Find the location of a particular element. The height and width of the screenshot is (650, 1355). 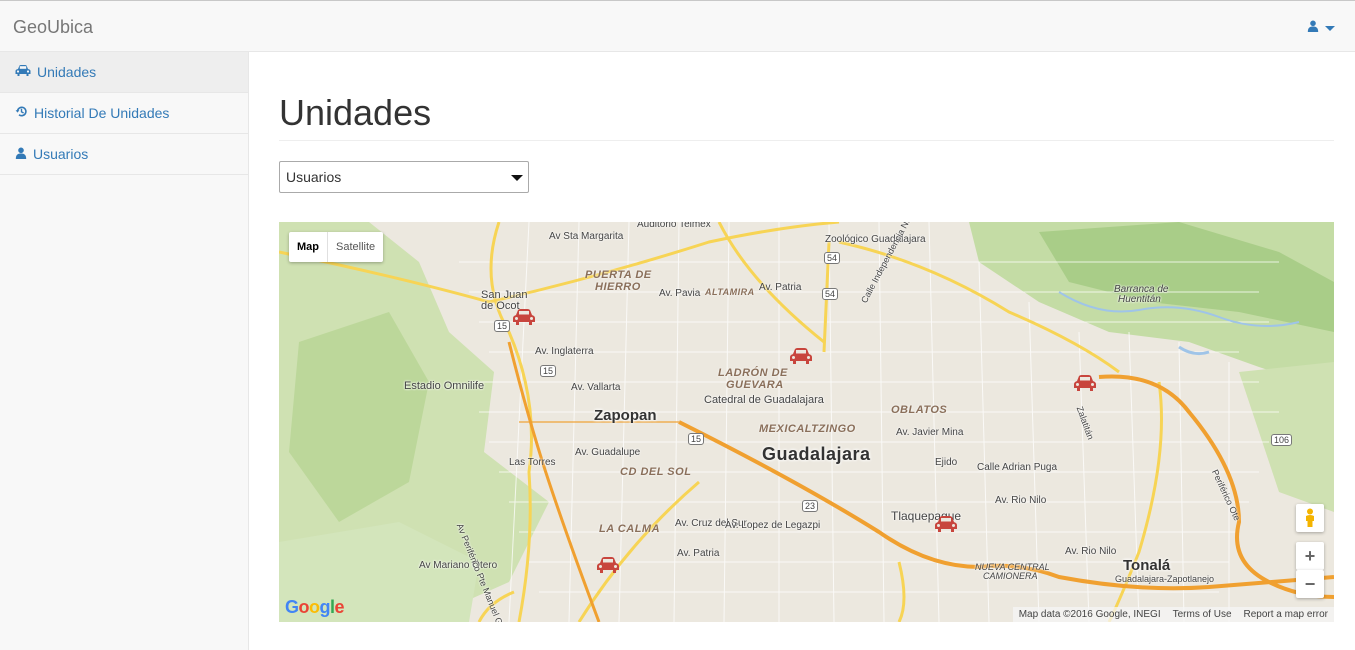

map-type-control: Map Satellite is located at coordinates (336, 247).